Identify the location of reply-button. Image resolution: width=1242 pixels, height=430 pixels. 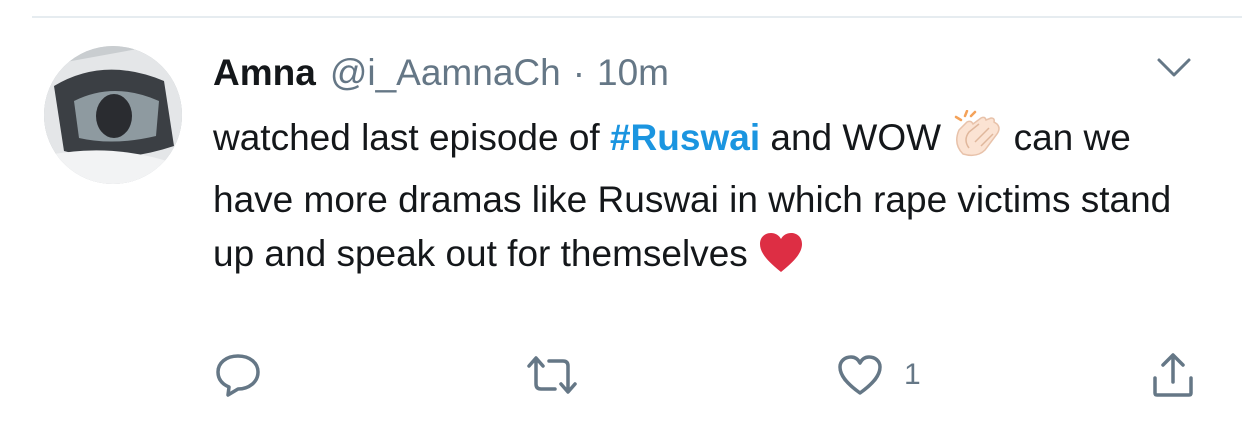
(248, 375).